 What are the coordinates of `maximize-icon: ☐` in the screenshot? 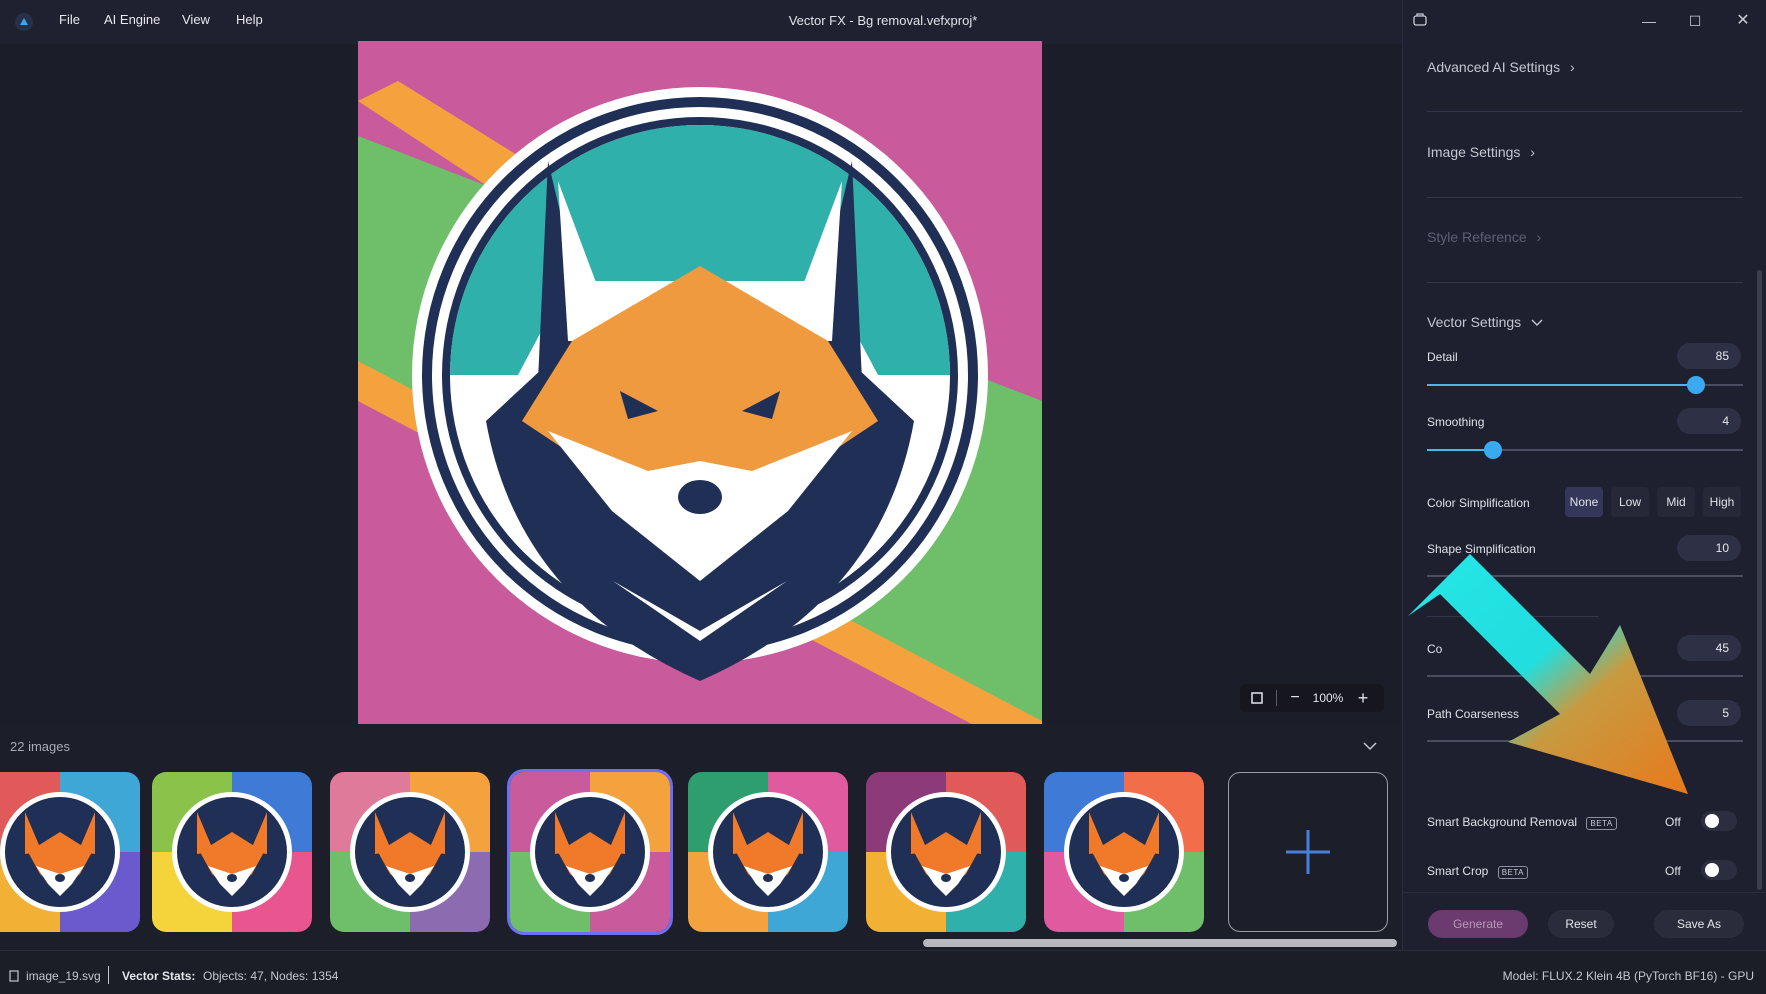 It's located at (1695, 21).